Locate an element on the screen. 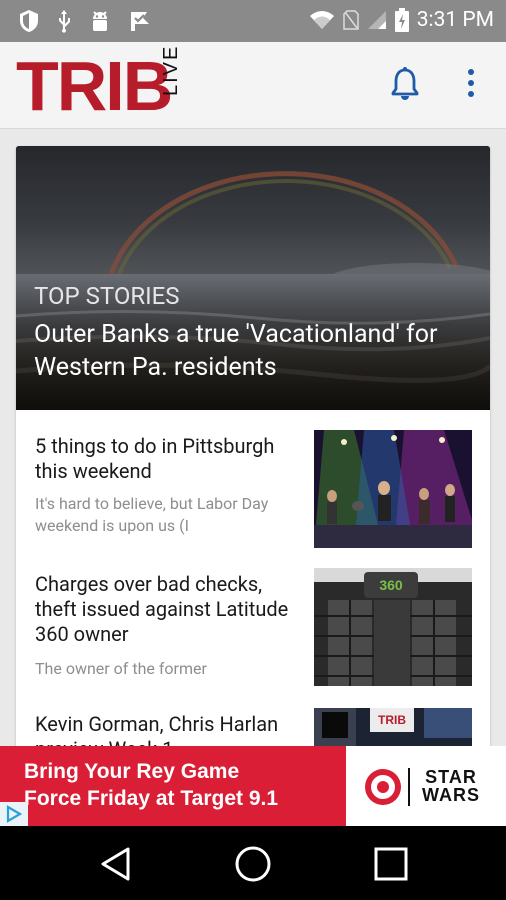 The width and height of the screenshot is (506, 900). shield-icon is located at coordinates (29, 21).